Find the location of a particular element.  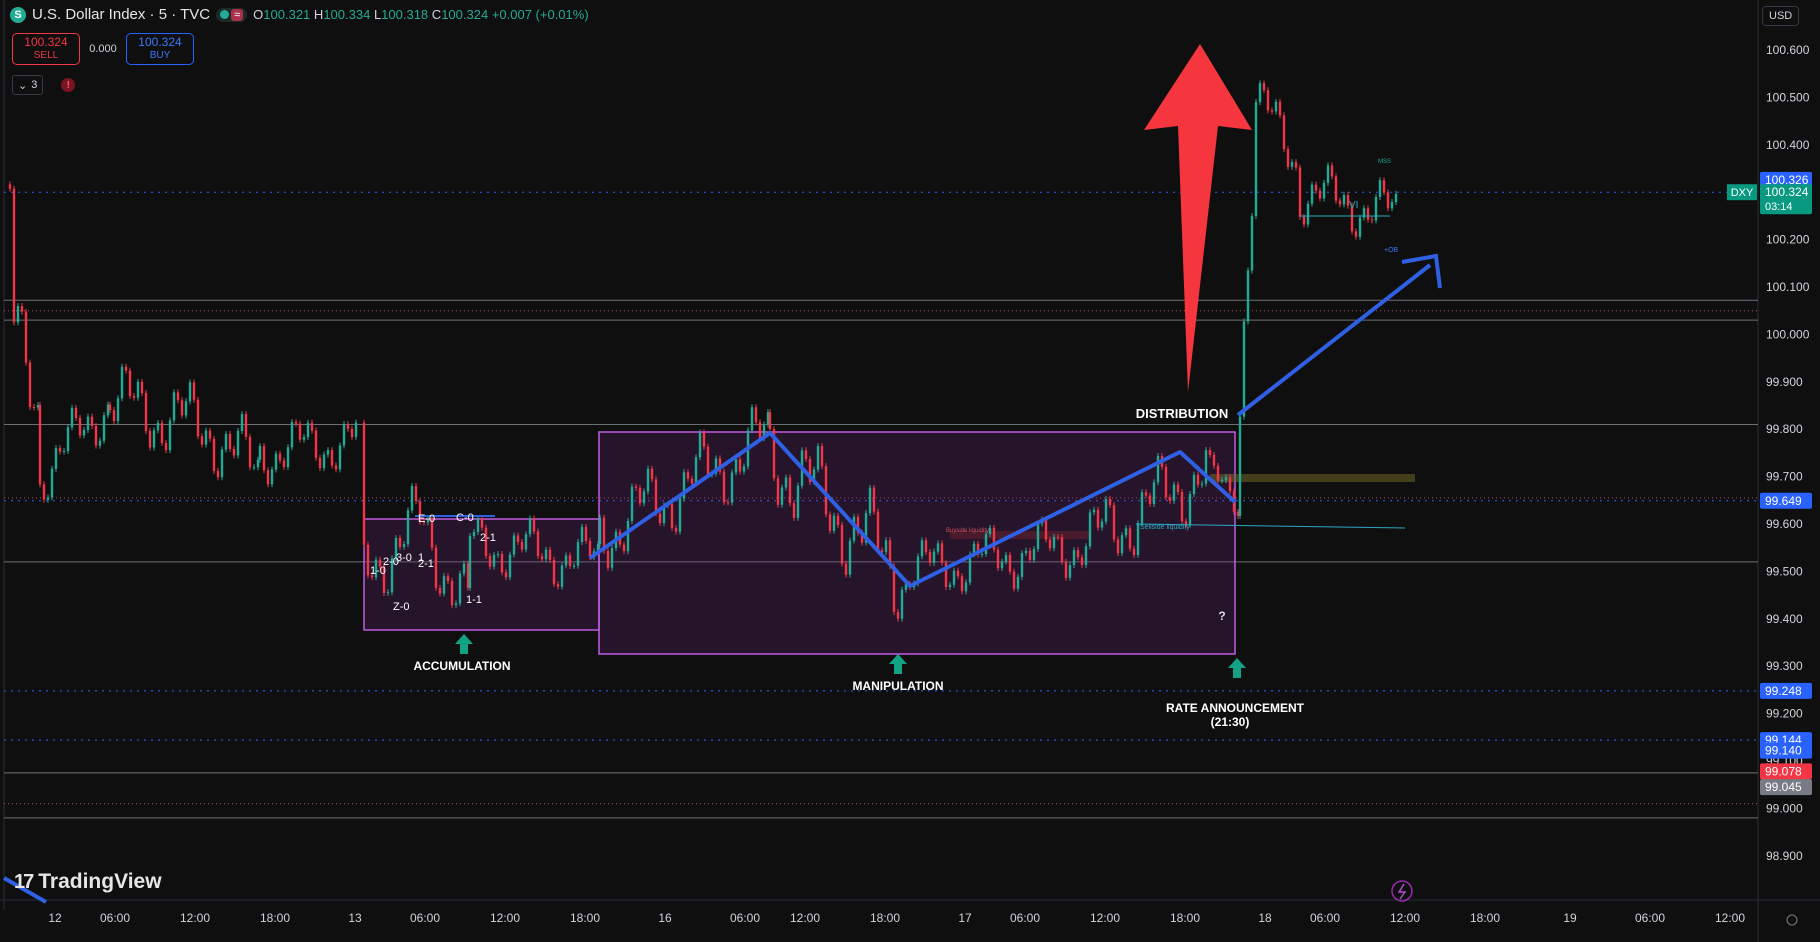

currency-select: USD is located at coordinates (1781, 16).